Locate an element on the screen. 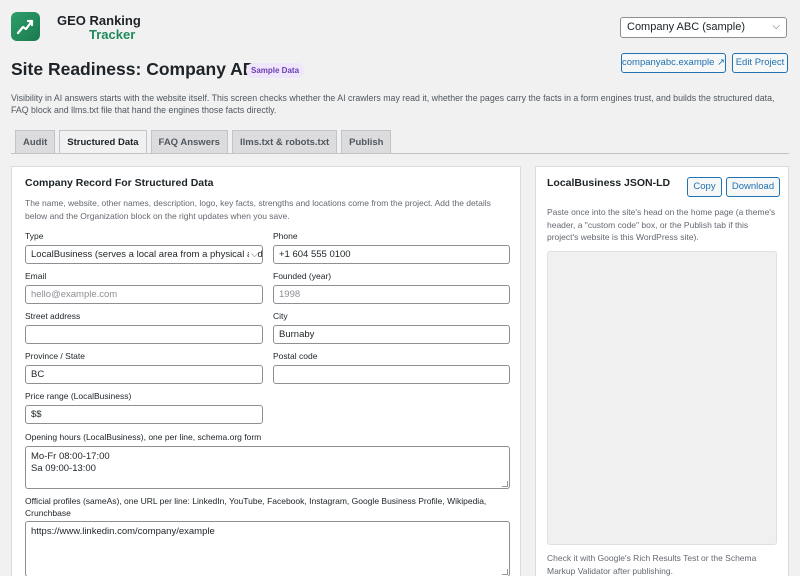  tab-llms-robots: llms.txt & robots.txt is located at coordinates (284, 142).